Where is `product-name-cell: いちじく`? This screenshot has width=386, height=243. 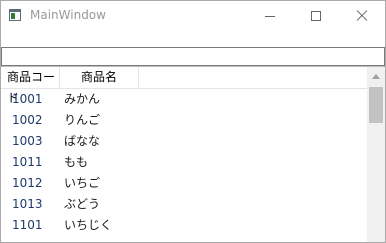
product-name-cell: いちじく is located at coordinates (88, 225).